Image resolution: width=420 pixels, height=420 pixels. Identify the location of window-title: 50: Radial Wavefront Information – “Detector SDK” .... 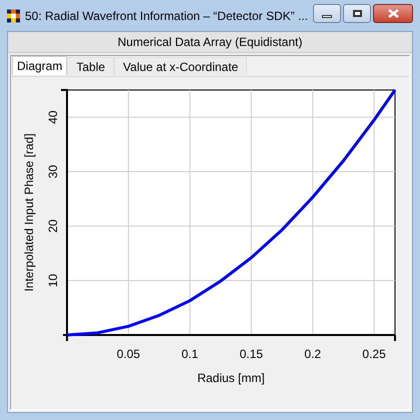
(166, 16).